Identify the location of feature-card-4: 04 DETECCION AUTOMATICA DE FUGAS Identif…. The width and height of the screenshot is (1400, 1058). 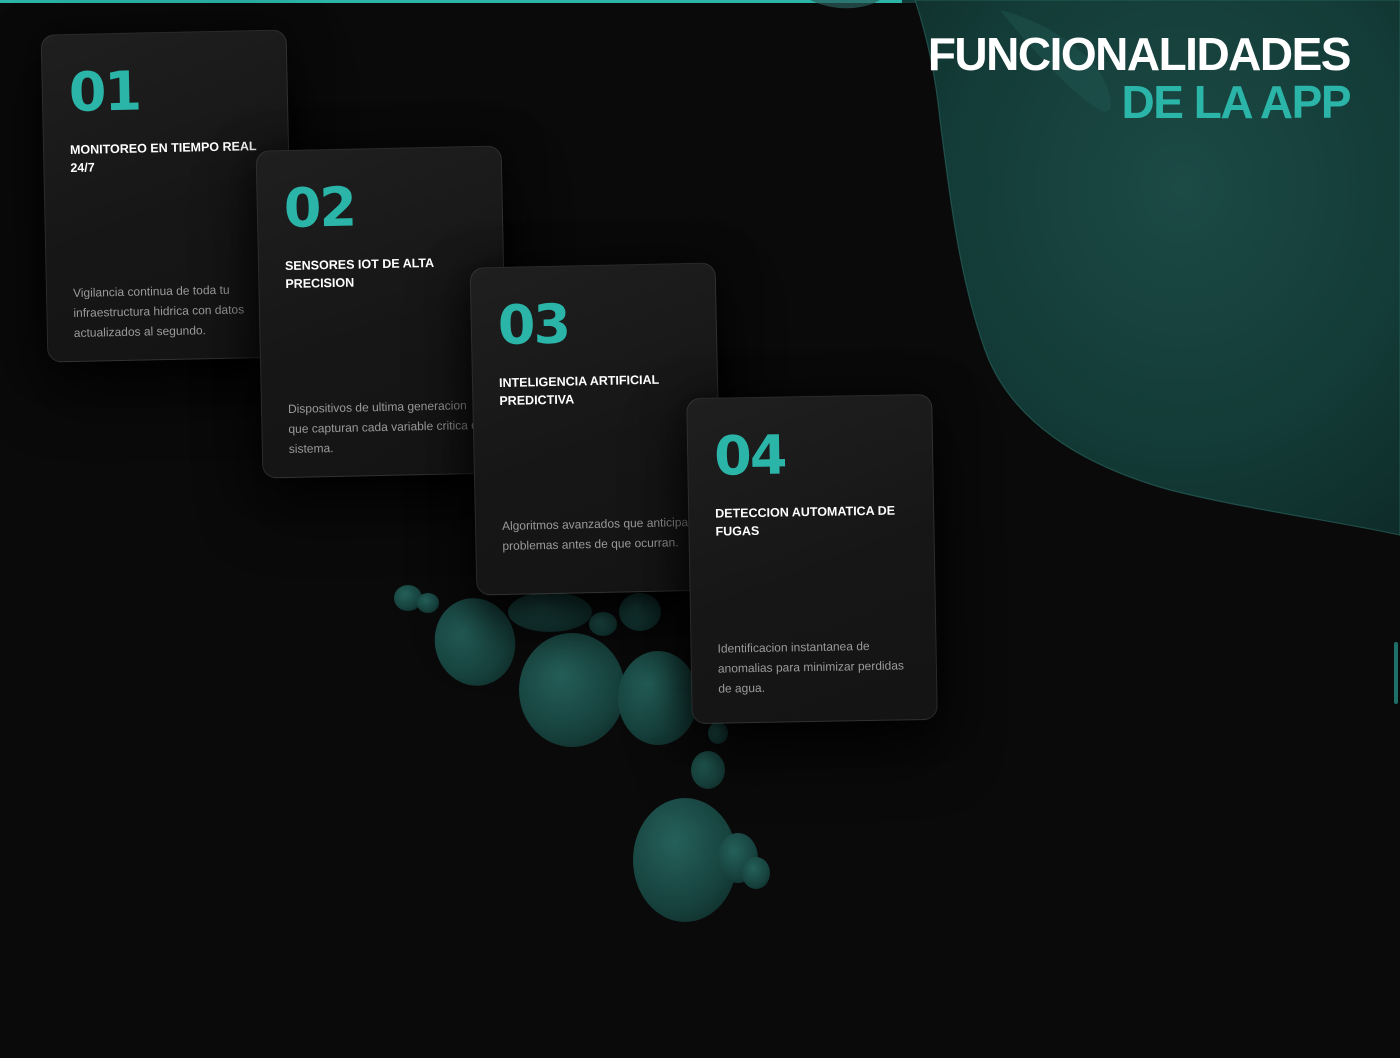
(812, 559).